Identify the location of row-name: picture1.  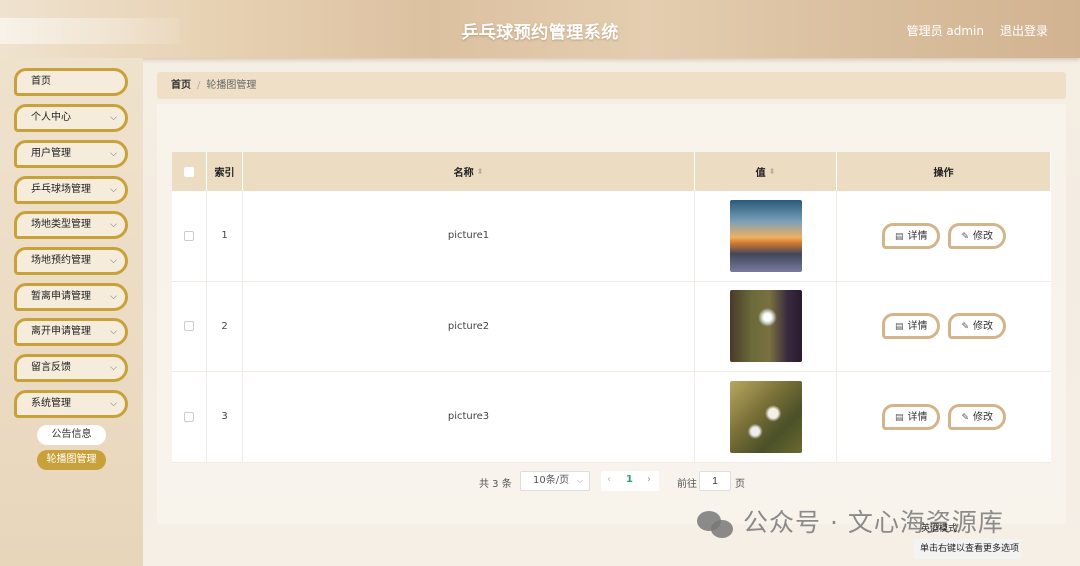
(469, 236).